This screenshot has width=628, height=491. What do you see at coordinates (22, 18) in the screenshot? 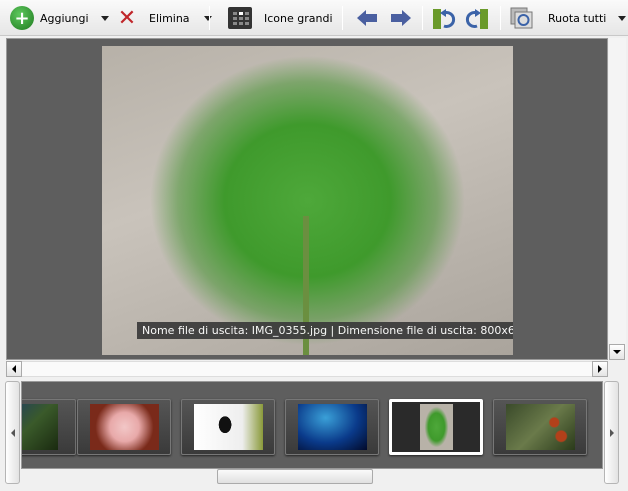
I see `plus-icon: +` at bounding box center [22, 18].